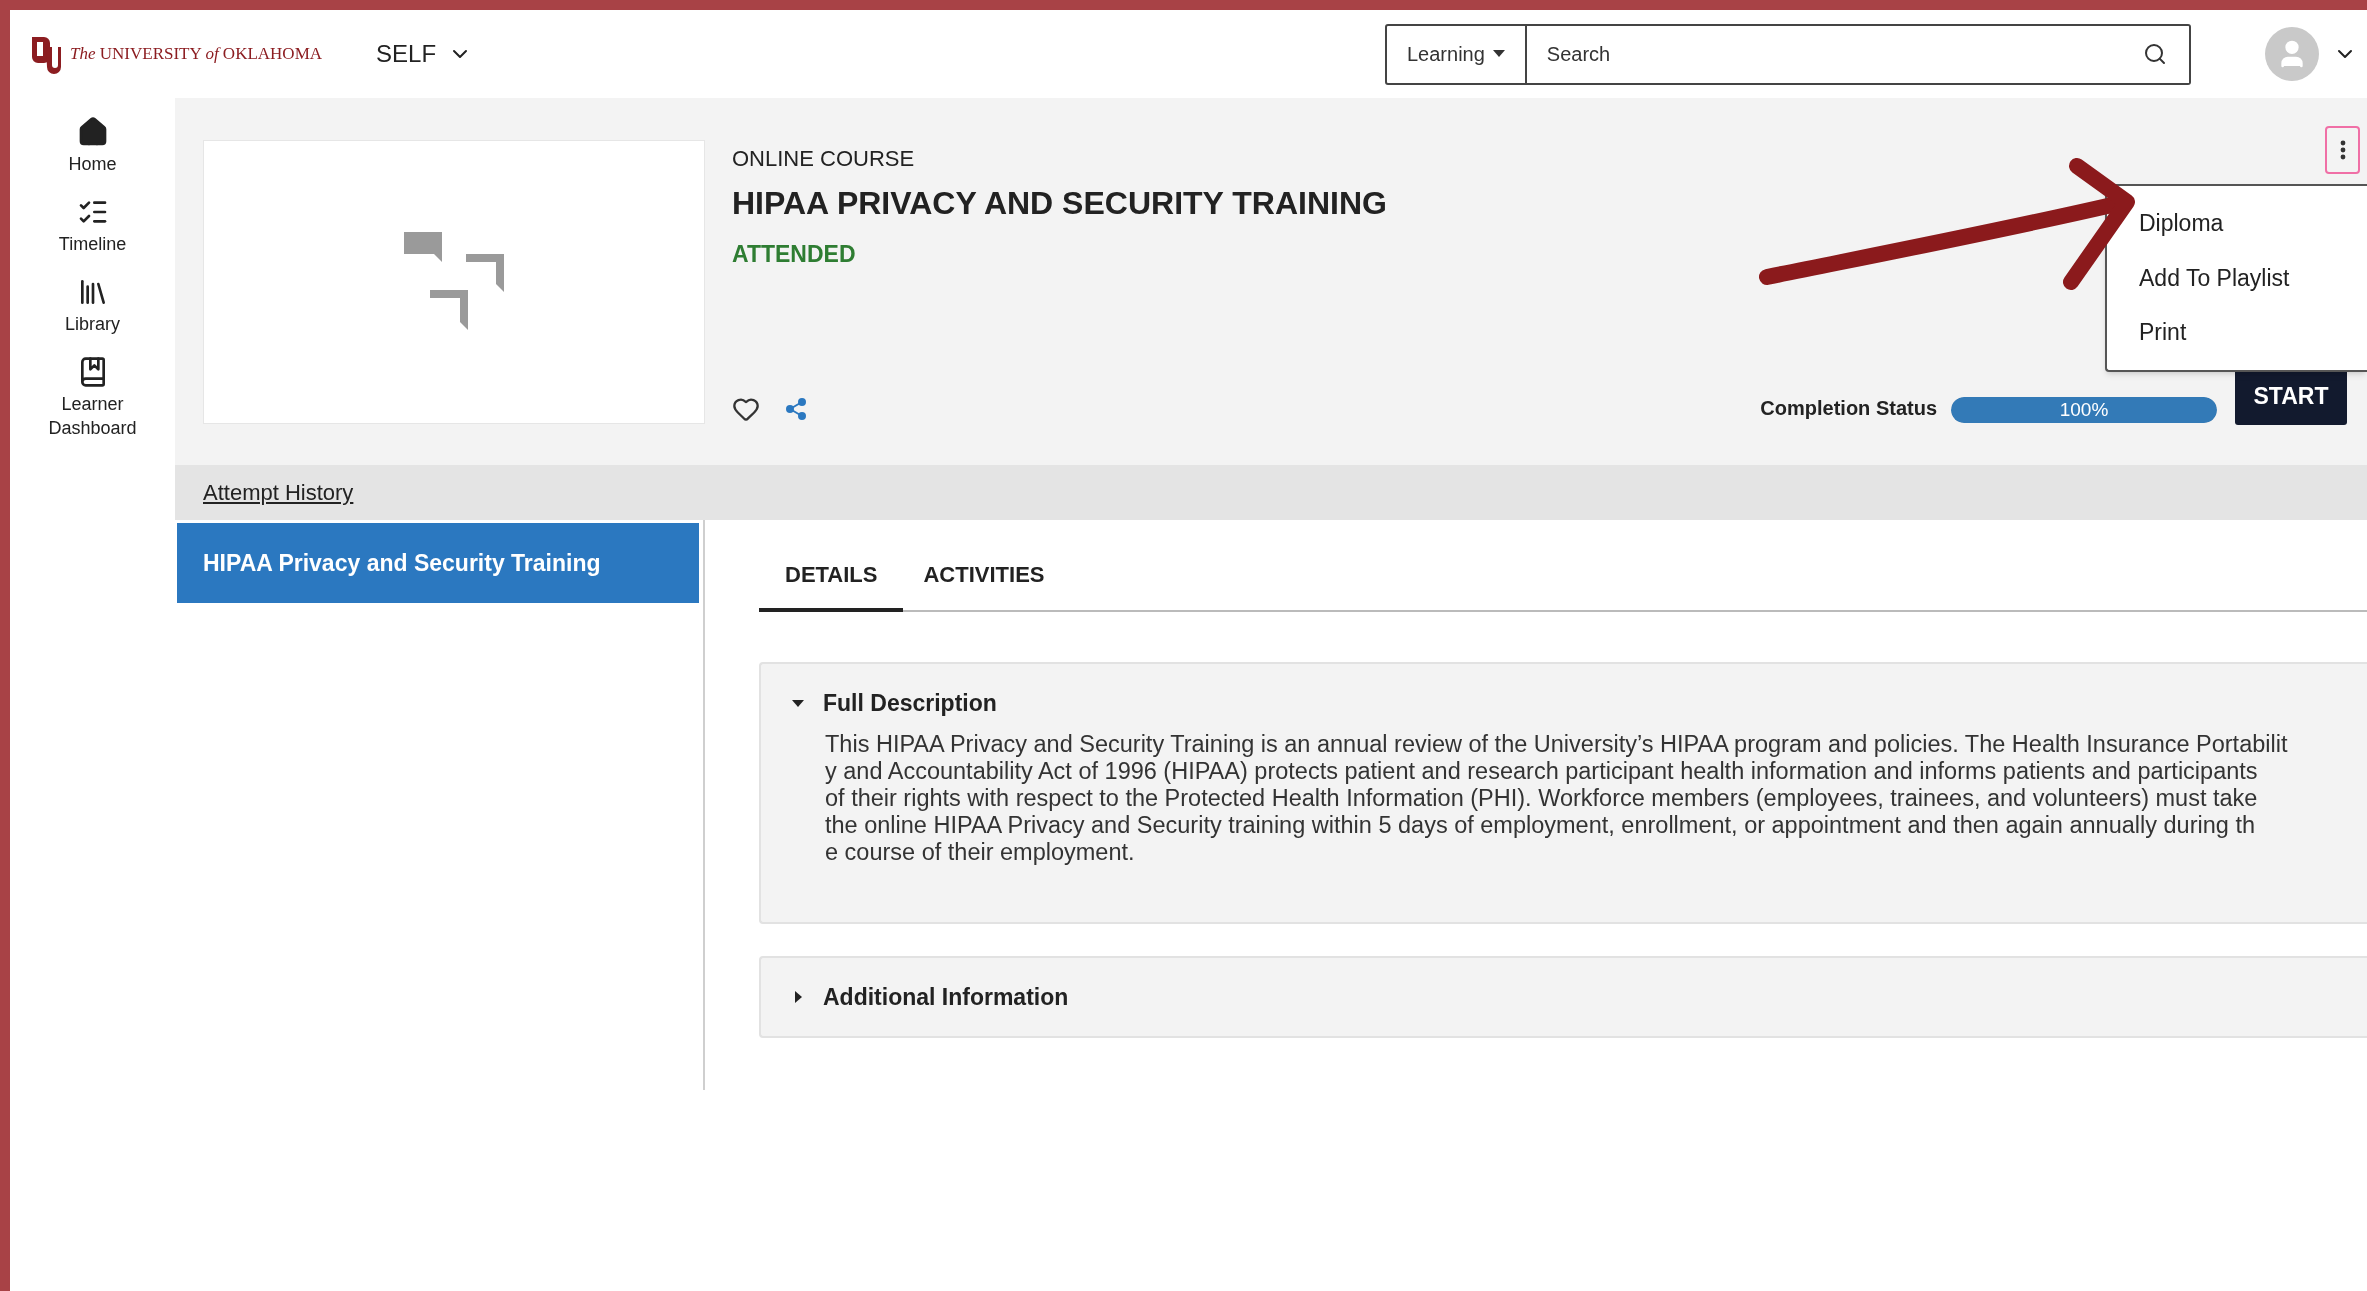  I want to click on course-title: HIPAA PRIVACY AND SECURITY TRAINING, so click(1059, 203).